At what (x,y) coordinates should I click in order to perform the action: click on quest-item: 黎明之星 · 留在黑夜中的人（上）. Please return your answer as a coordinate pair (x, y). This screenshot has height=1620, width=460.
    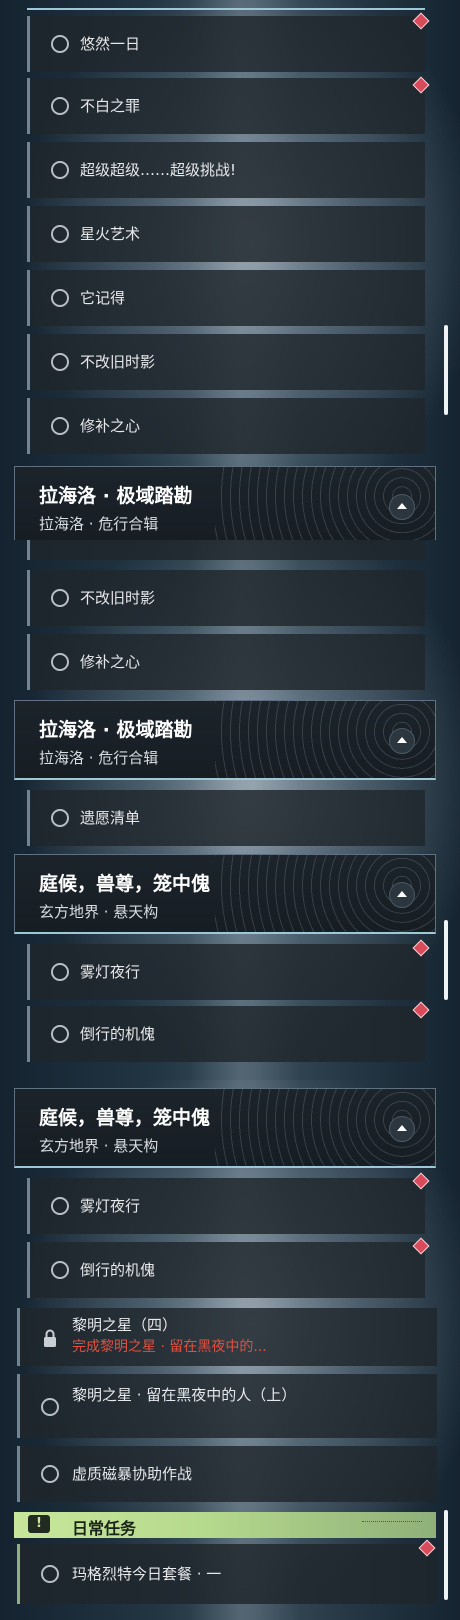
    Looking at the image, I should click on (227, 1406).